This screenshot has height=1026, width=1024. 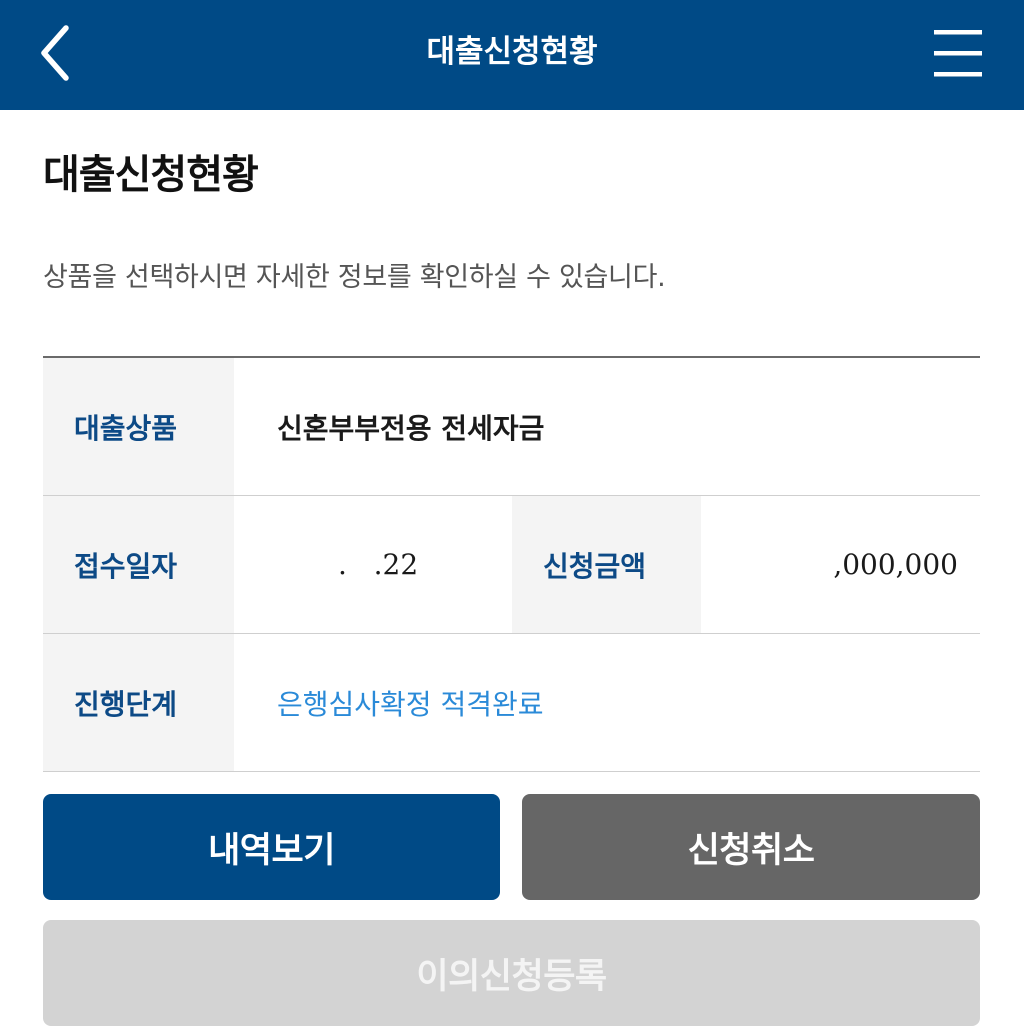 I want to click on requested-amount-label: 신청금액, so click(x=606, y=564).